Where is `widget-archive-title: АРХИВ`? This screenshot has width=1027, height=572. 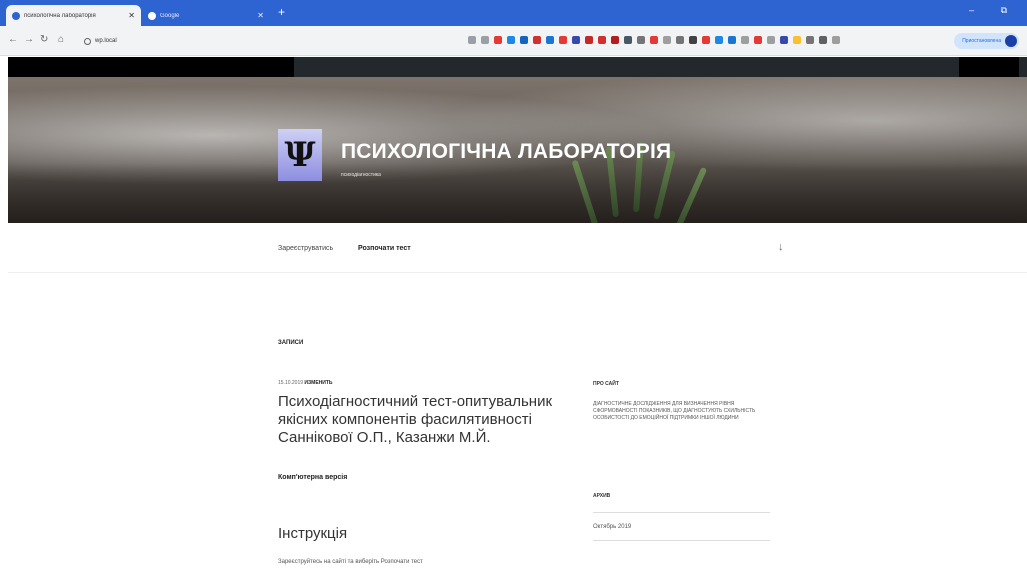 widget-archive-title: АРХИВ is located at coordinates (602, 496).